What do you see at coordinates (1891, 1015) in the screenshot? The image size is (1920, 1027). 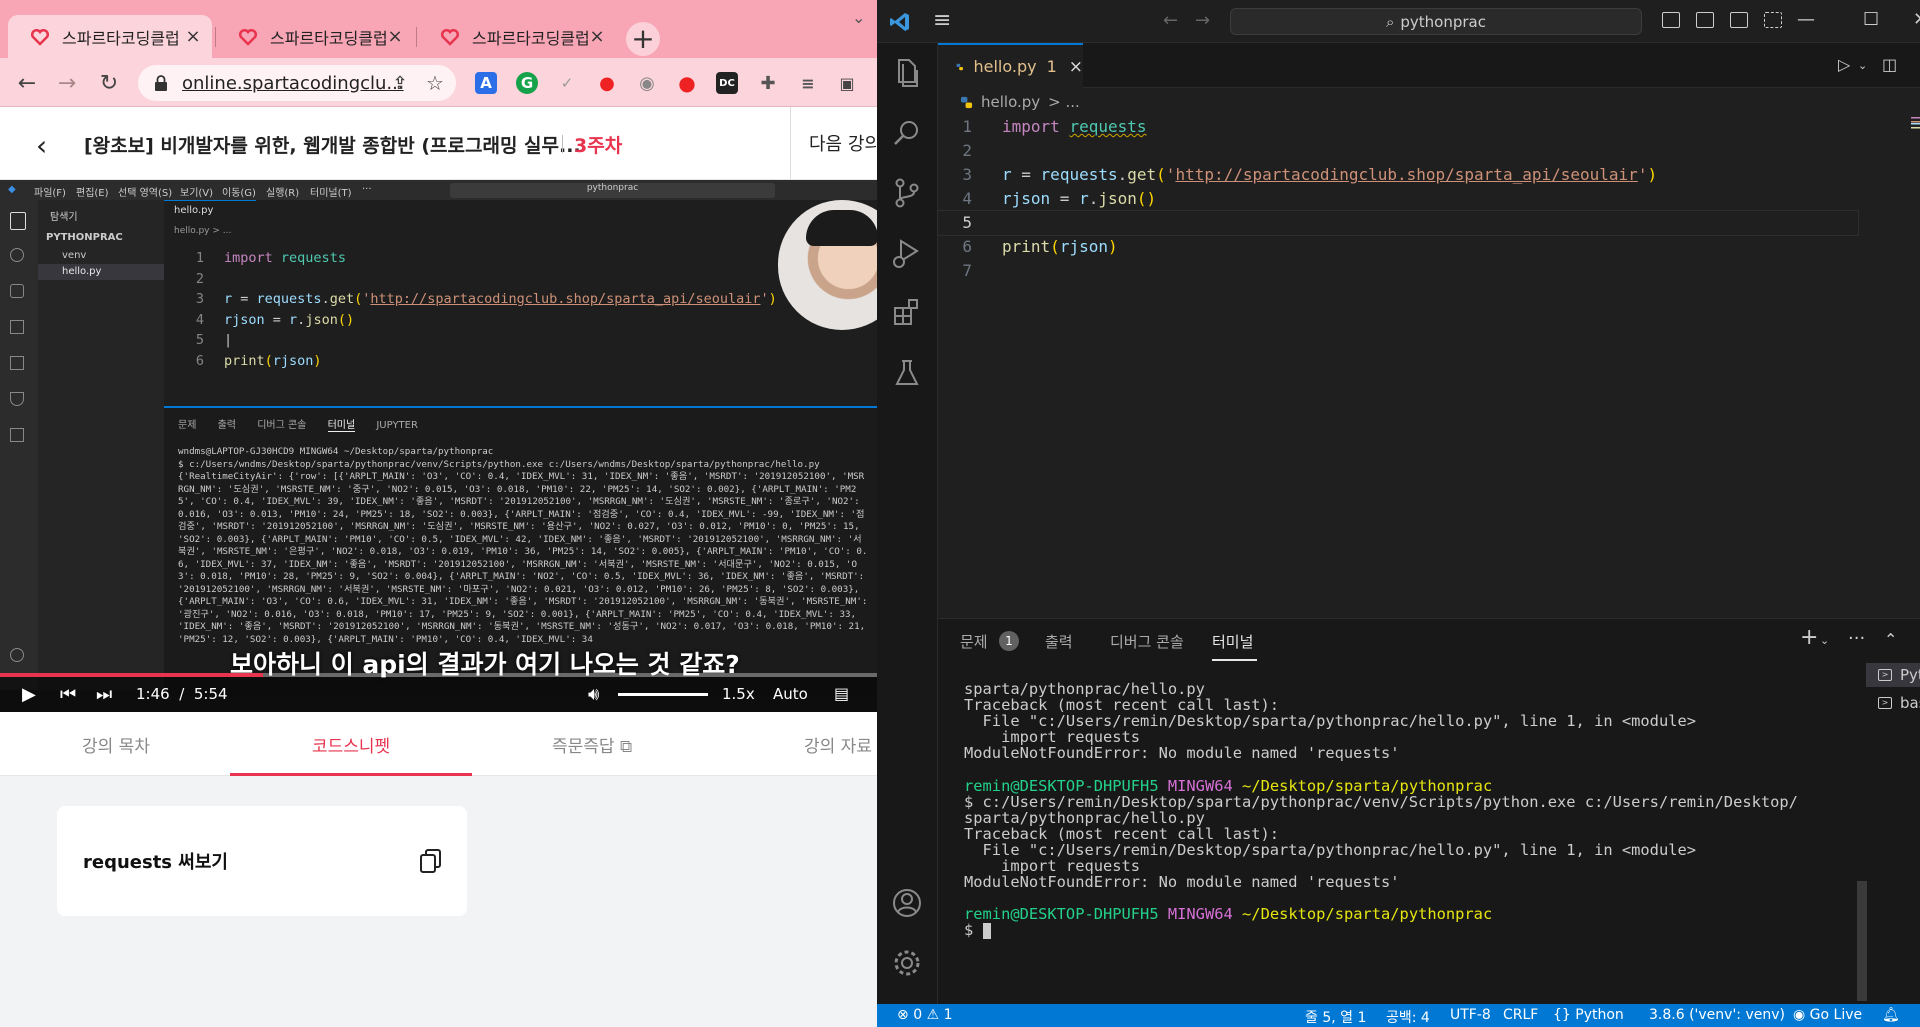 I see `notifications-icon: 🔔︎` at bounding box center [1891, 1015].